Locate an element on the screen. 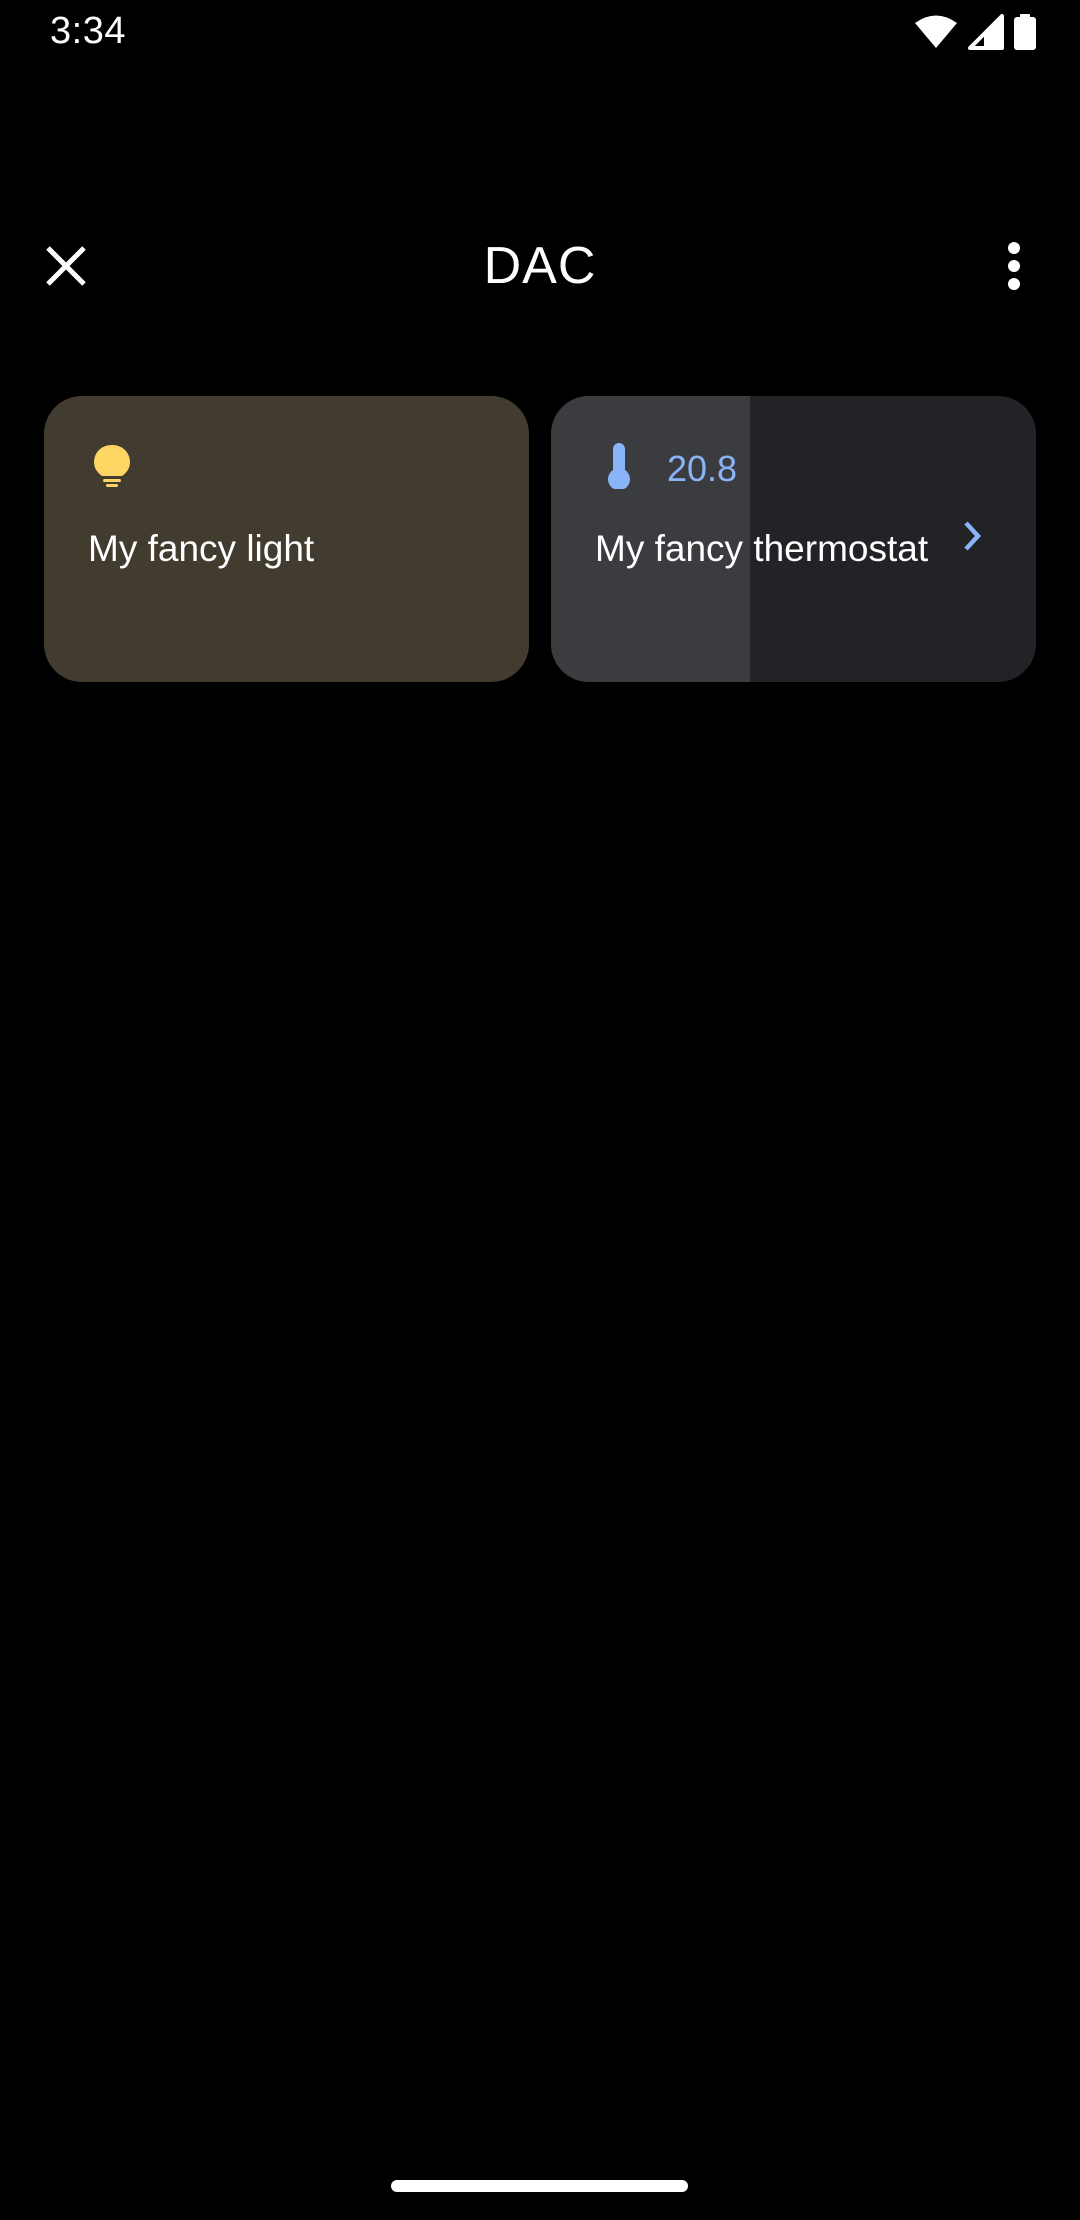  control-title: My fancy thermostat is located at coordinates (762, 548).